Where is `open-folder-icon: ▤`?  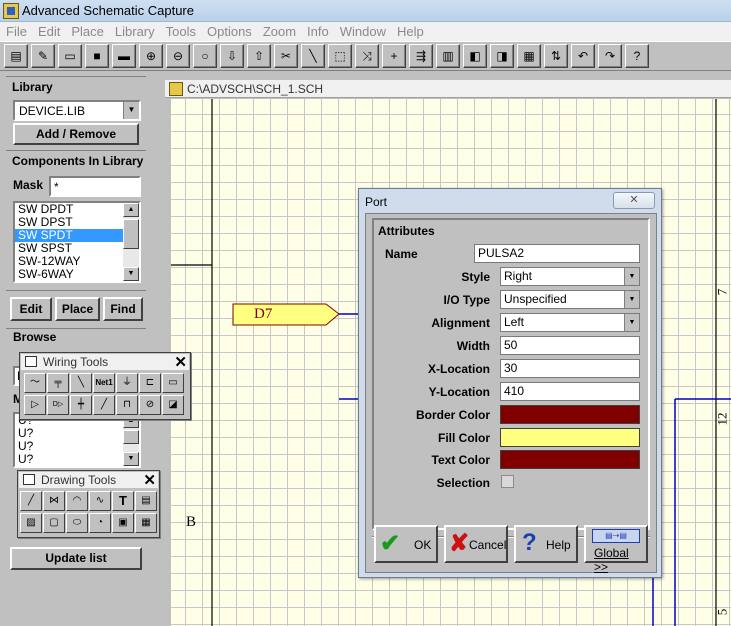
open-folder-icon: ▤ is located at coordinates (16, 56).